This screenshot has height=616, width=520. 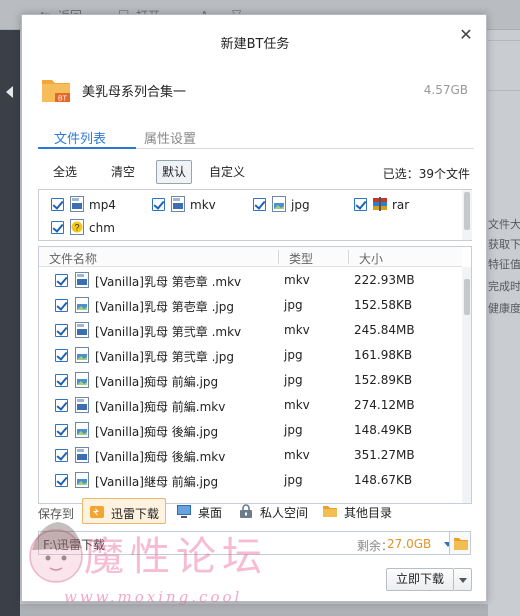 What do you see at coordinates (247, 543) in the screenshot?
I see `save-path-input: F:\迅雷下载 剩余： 27.0GB` at bounding box center [247, 543].